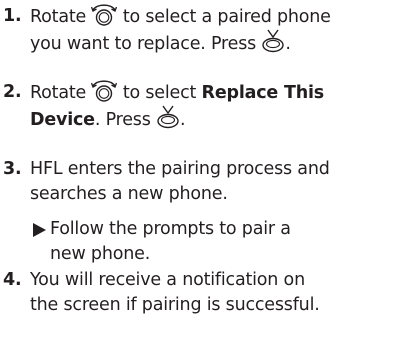 The image size is (395, 340). I want to click on step-text: the screen if pairing is successful., so click(175, 305).